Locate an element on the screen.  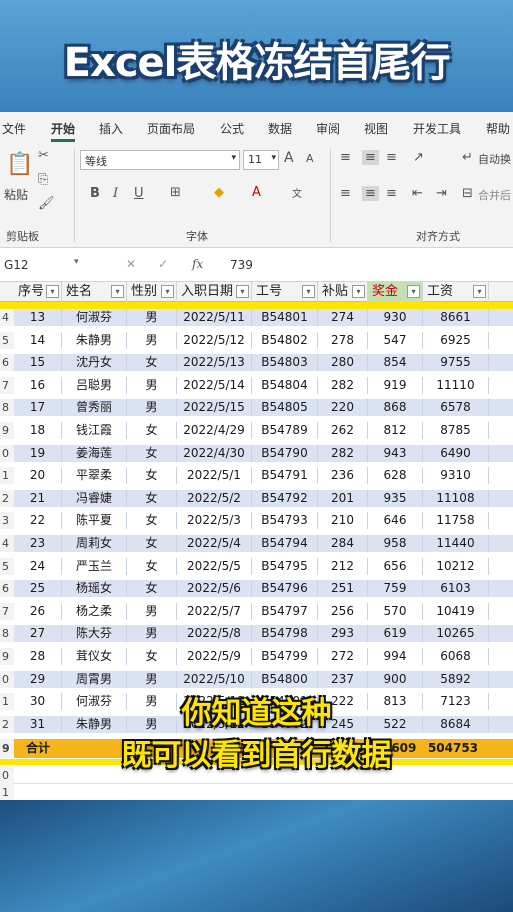
table-cell: 周霄男 is located at coordinates (94, 679).